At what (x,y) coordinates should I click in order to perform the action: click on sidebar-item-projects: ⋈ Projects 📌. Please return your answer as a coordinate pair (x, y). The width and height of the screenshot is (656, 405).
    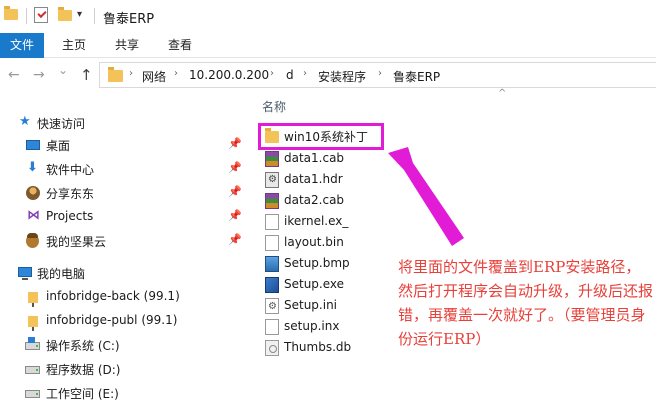
    Looking at the image, I should click on (124, 217).